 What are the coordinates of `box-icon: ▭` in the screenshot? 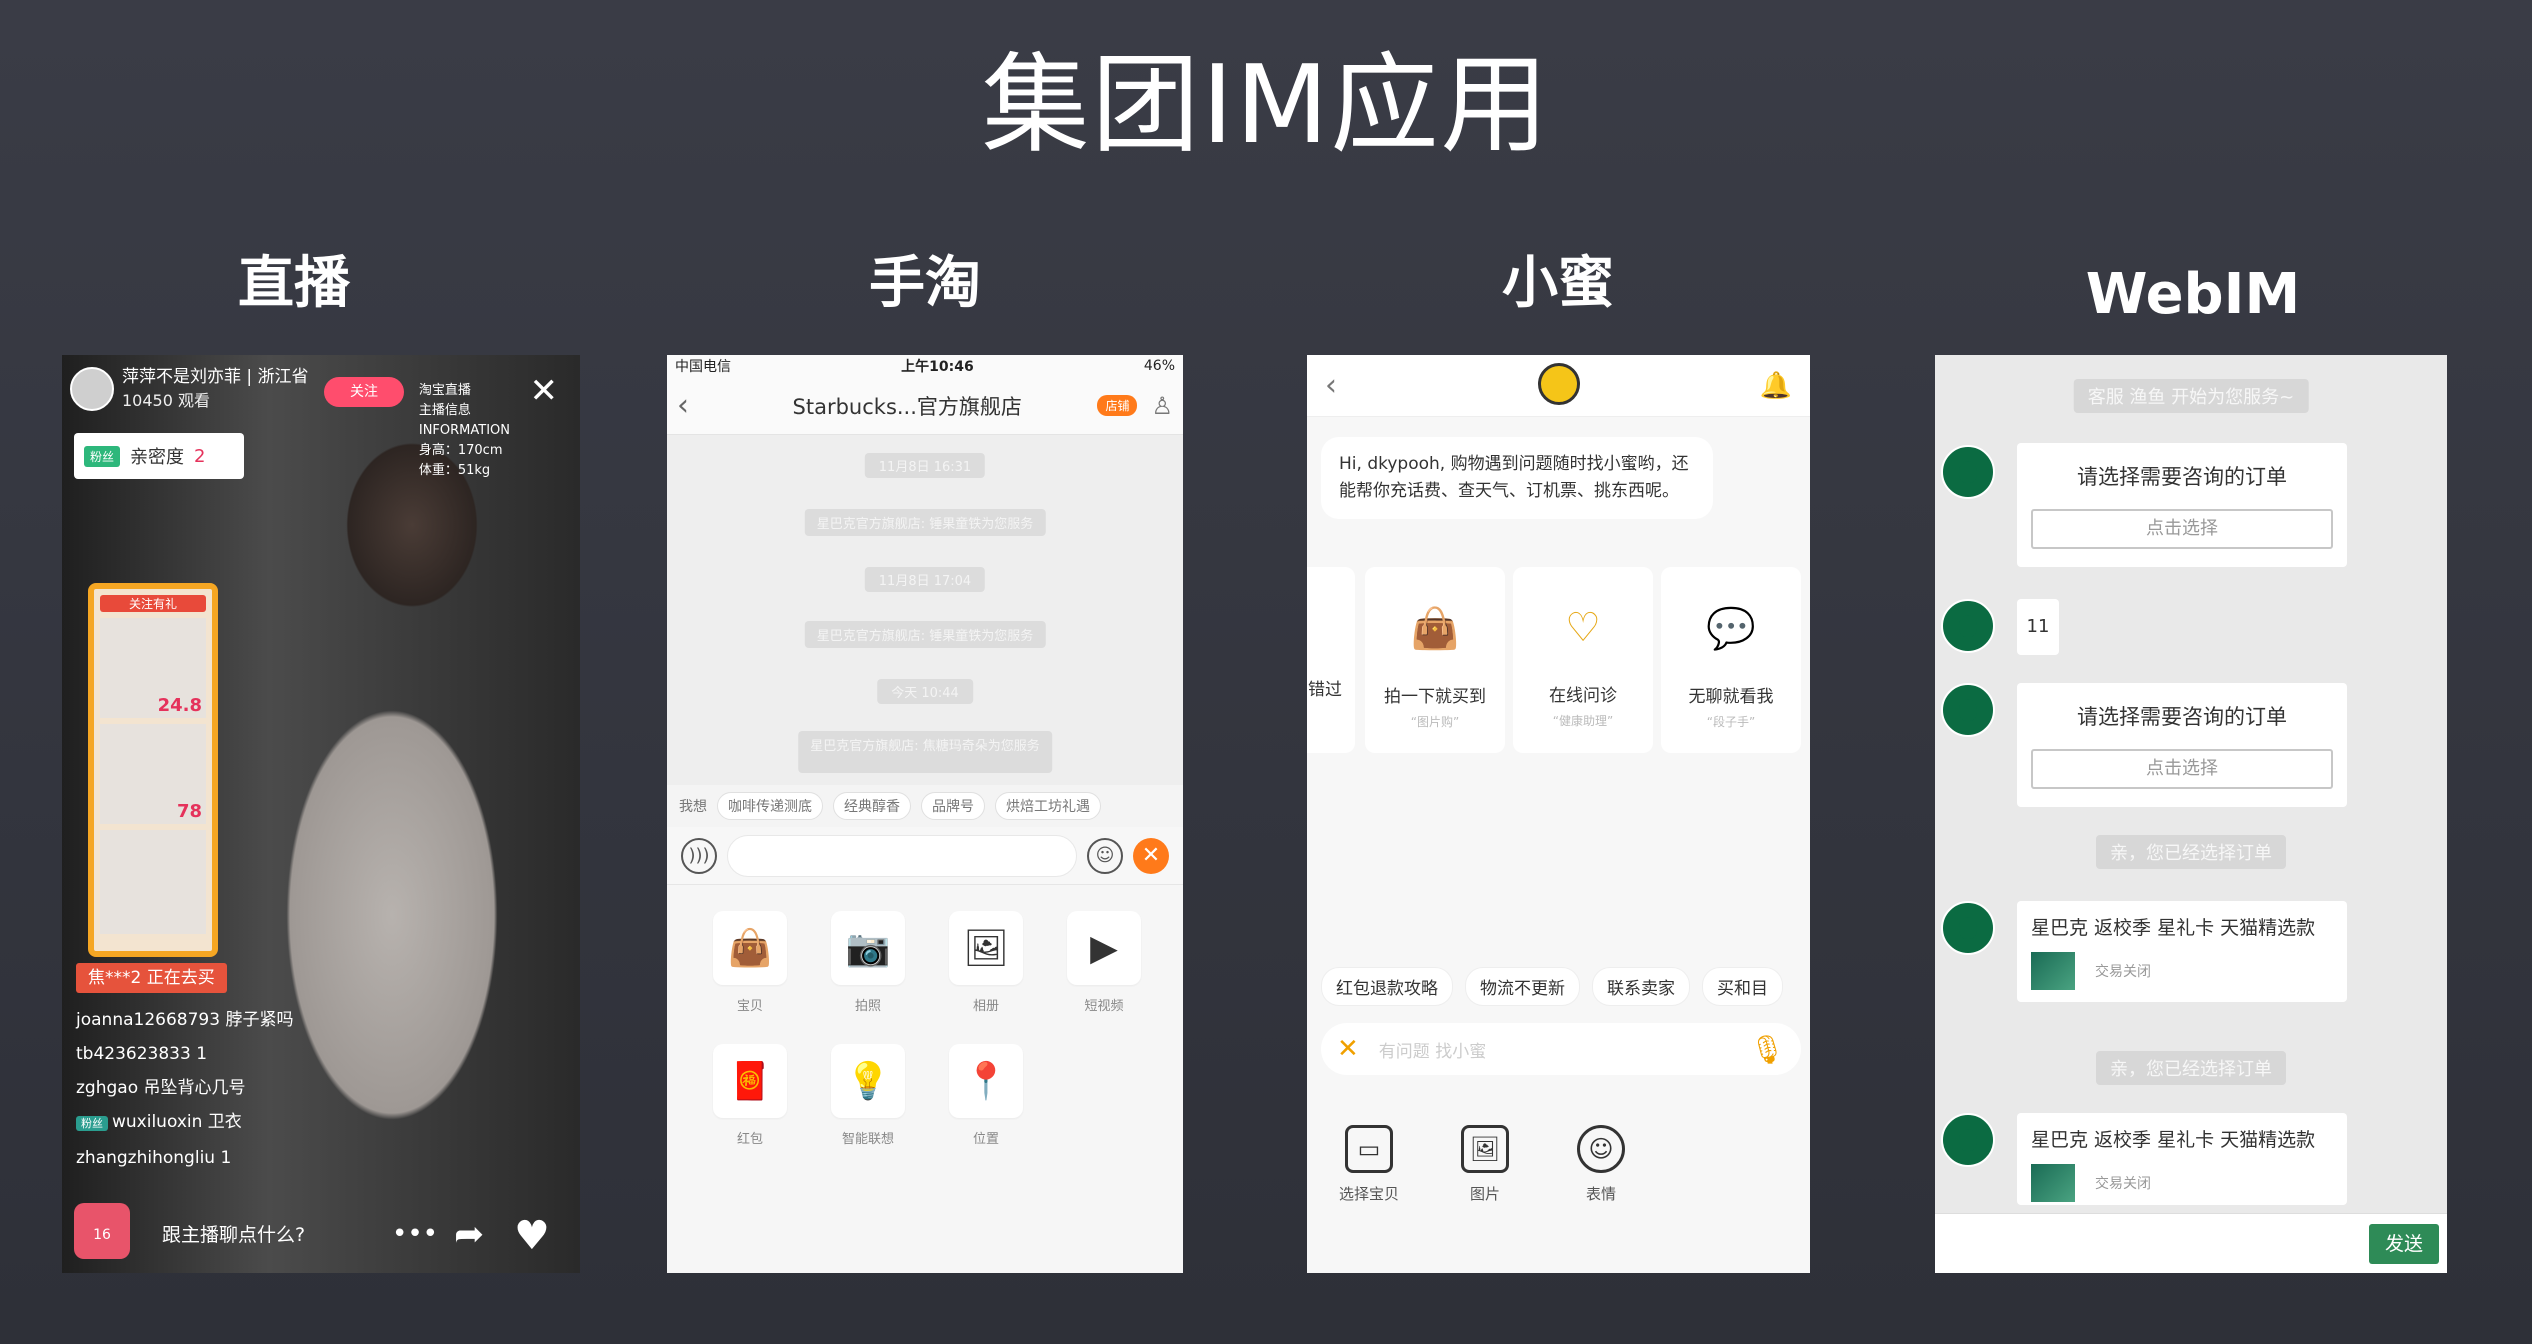 It's located at (1369, 1149).